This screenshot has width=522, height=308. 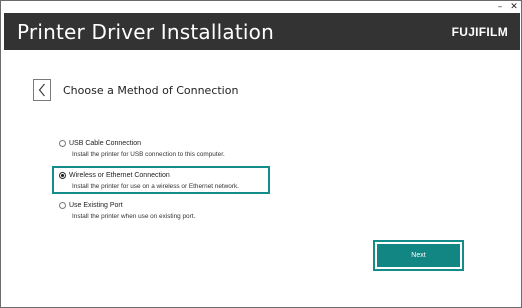 I want to click on radio-usb-cable, so click(x=62, y=143).